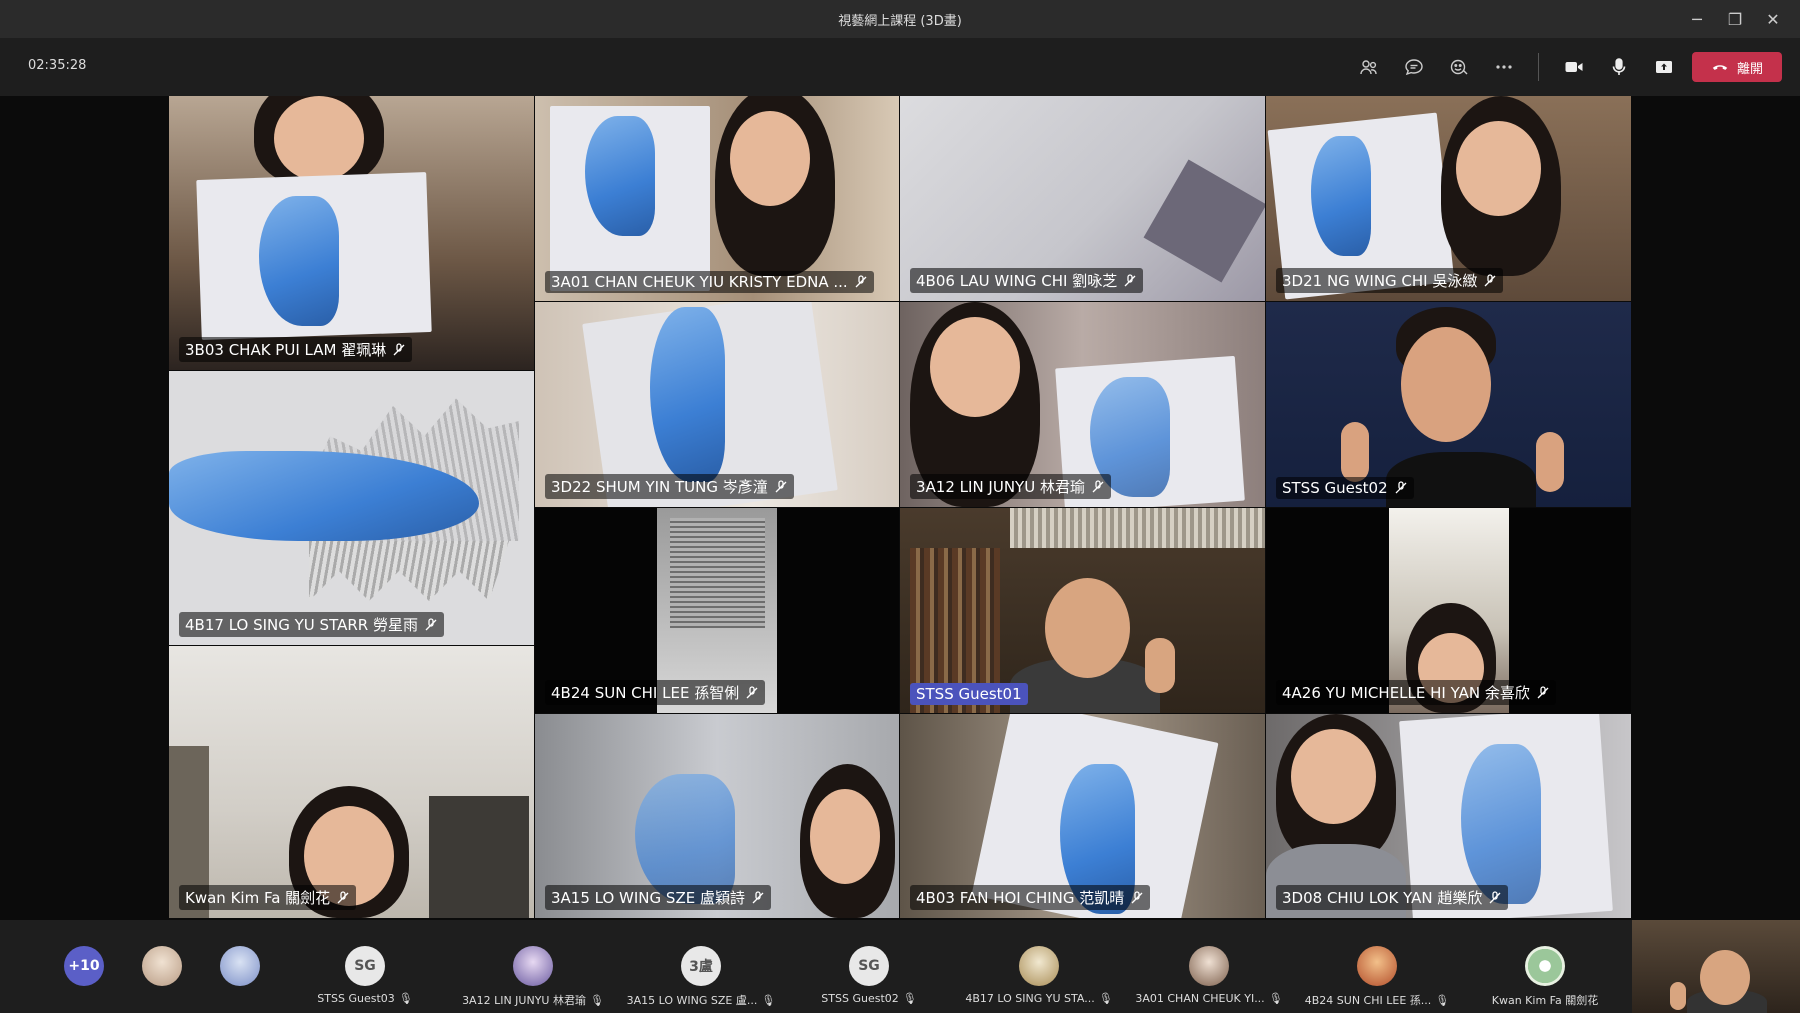  What do you see at coordinates (1458, 67) in the screenshot?
I see `reactions-button` at bounding box center [1458, 67].